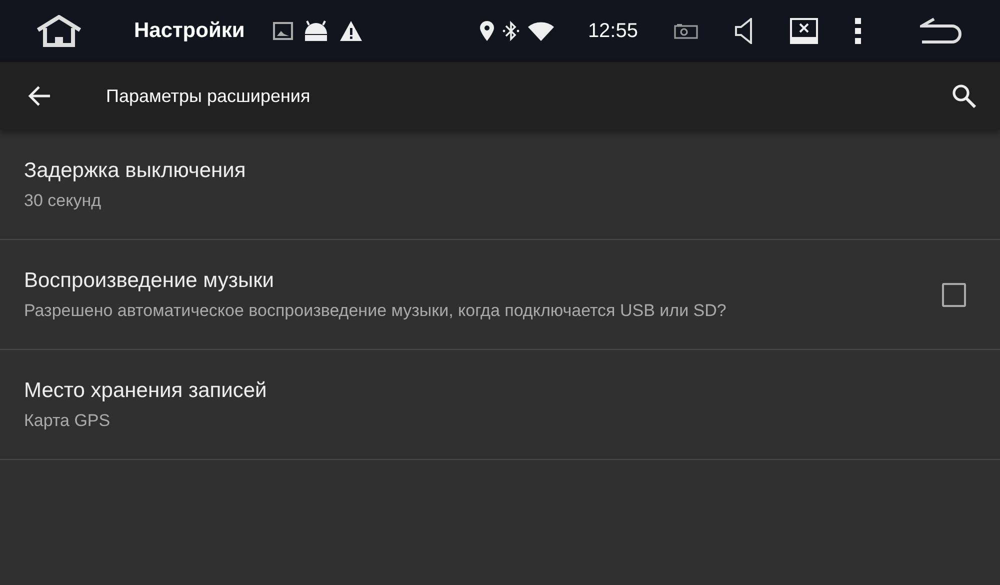 This screenshot has height=585, width=1000. I want to click on search-icon, so click(964, 96).